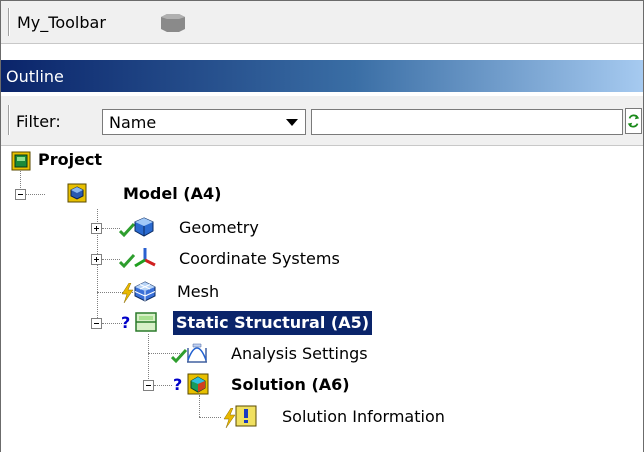  What do you see at coordinates (70, 159) in the screenshot?
I see `tree-item-label: Project` at bounding box center [70, 159].